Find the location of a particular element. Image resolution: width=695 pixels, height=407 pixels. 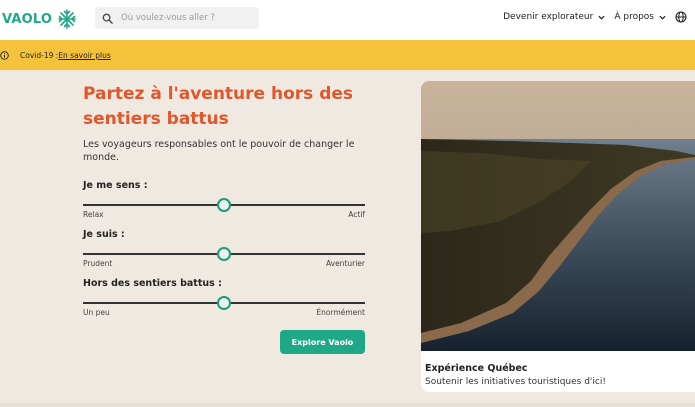

search-icon is located at coordinates (107, 18).